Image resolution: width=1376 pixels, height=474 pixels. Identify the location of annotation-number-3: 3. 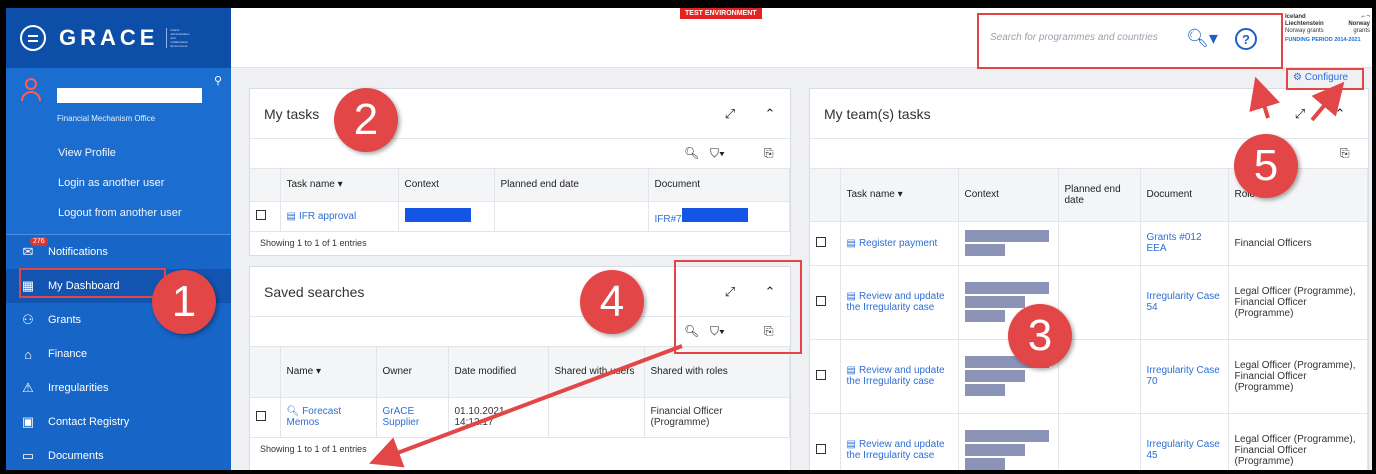
(1040, 336).